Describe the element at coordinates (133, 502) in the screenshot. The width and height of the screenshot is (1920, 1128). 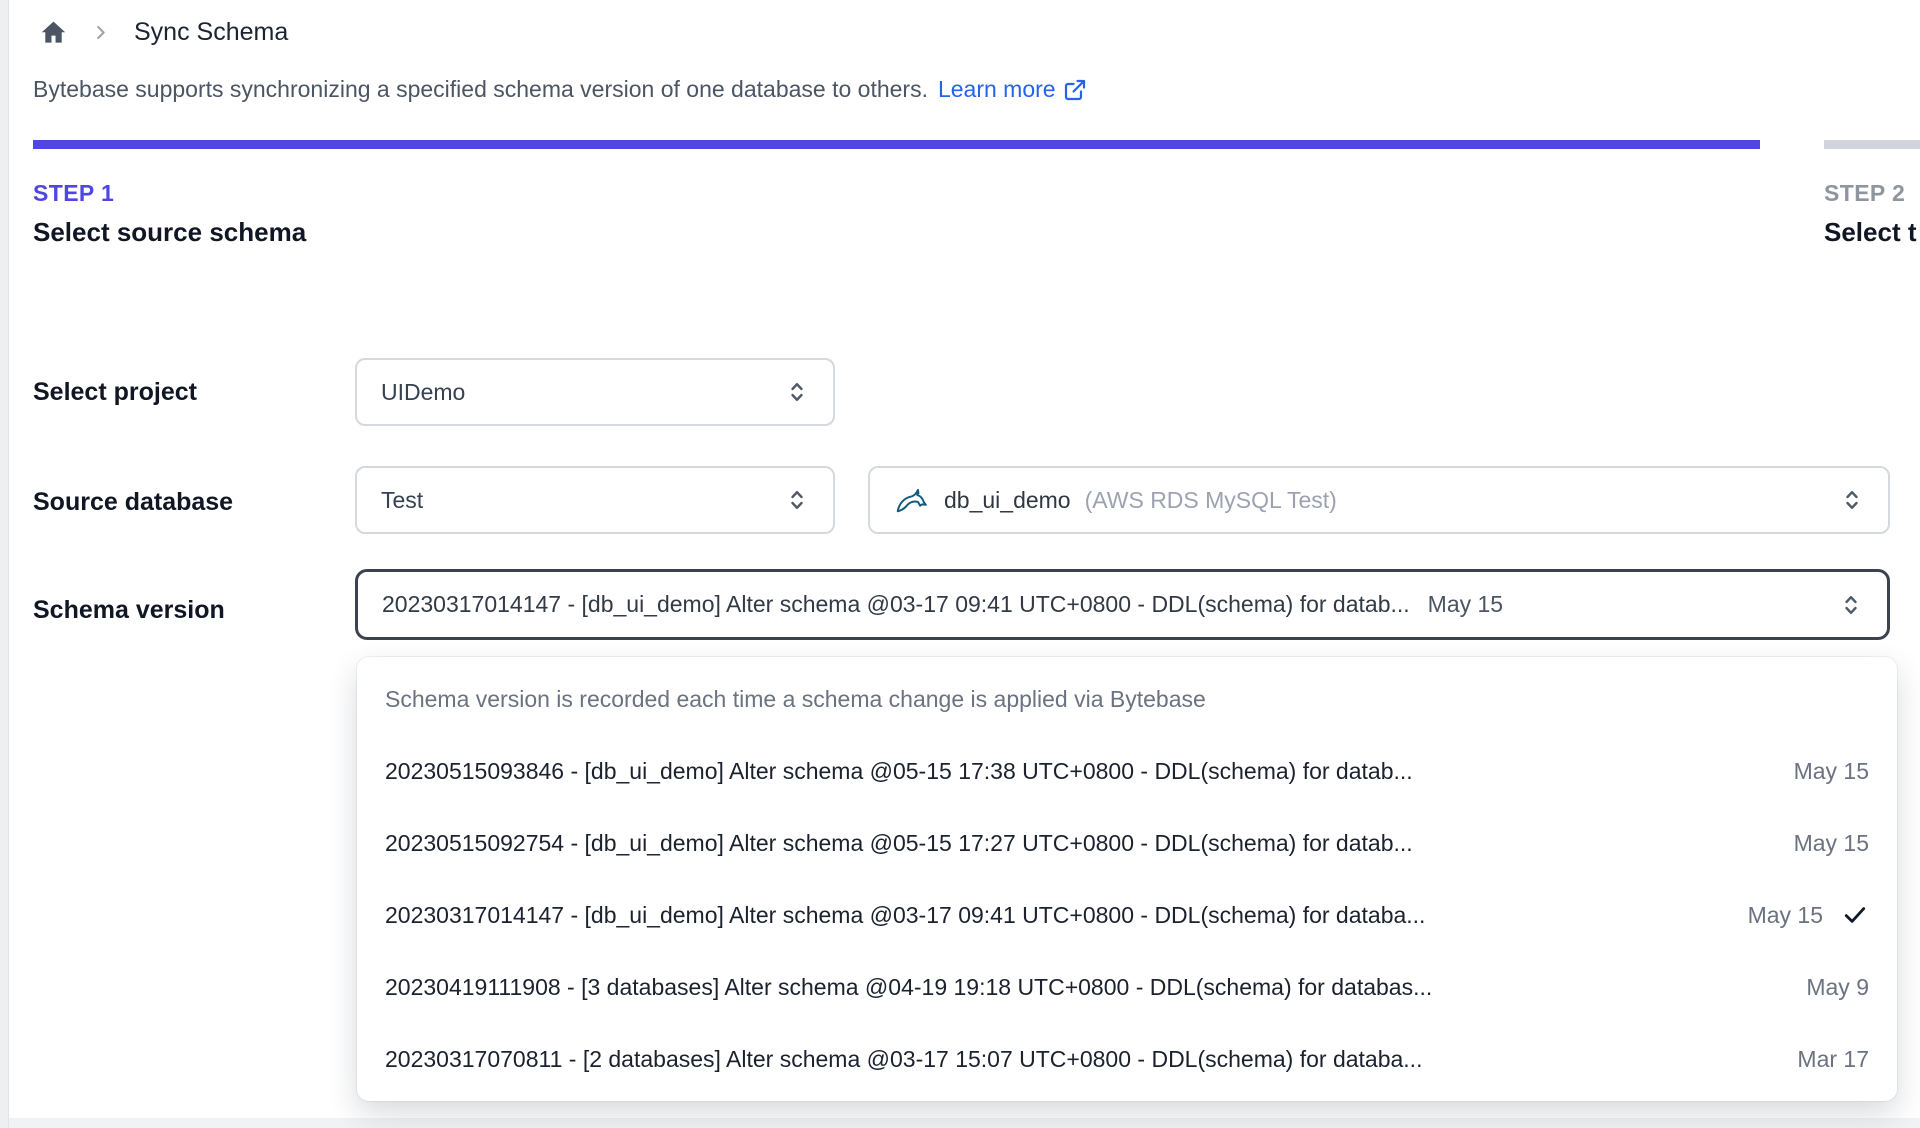
I see `source-database-label: Source database` at that location.